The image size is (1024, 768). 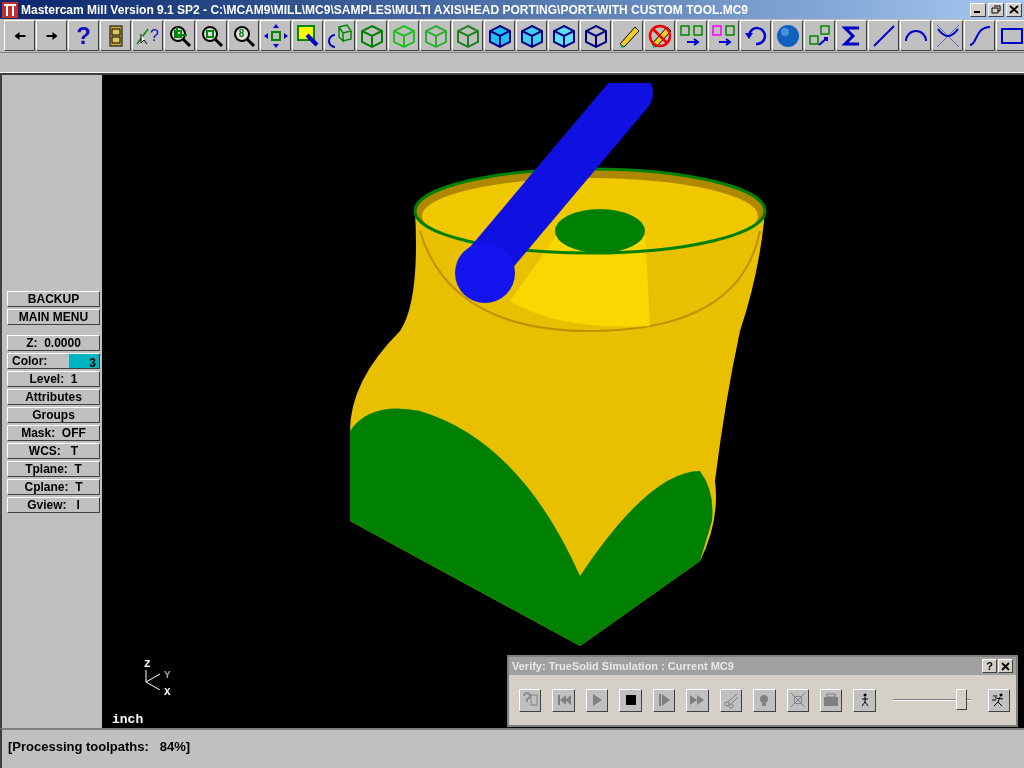 What do you see at coordinates (84, 360) in the screenshot?
I see `color-swatch: 3` at bounding box center [84, 360].